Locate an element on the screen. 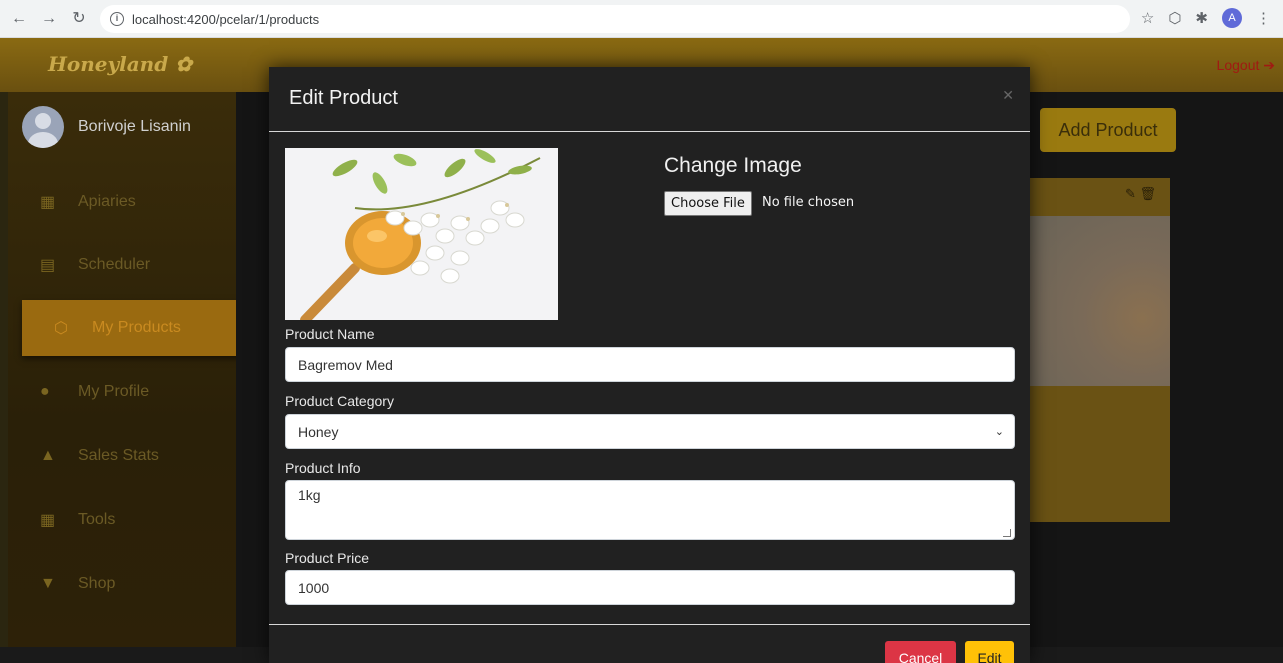  bee-icon: ✿ is located at coordinates (183, 64).